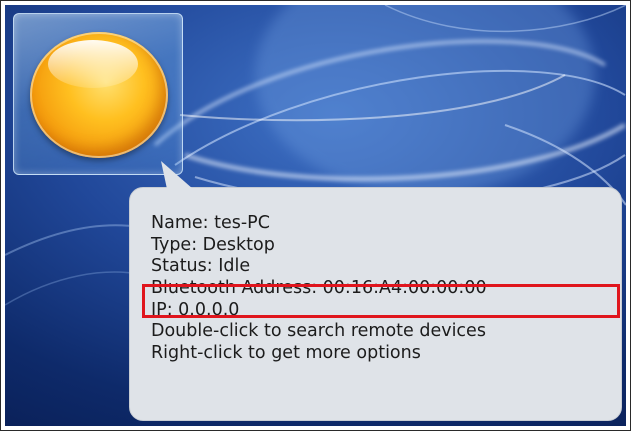  I want to click on right-click-hint: Right-click to get more options, so click(286, 353).